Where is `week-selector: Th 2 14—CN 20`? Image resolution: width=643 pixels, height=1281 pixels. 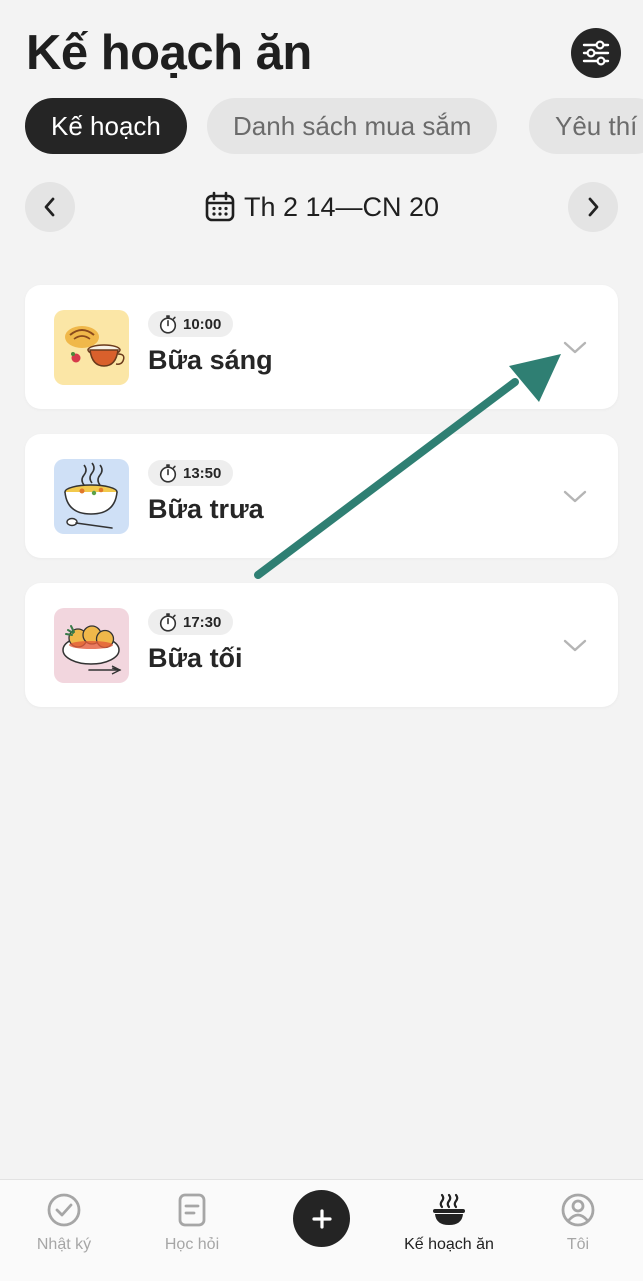 week-selector: Th 2 14—CN 20 is located at coordinates (321, 207).